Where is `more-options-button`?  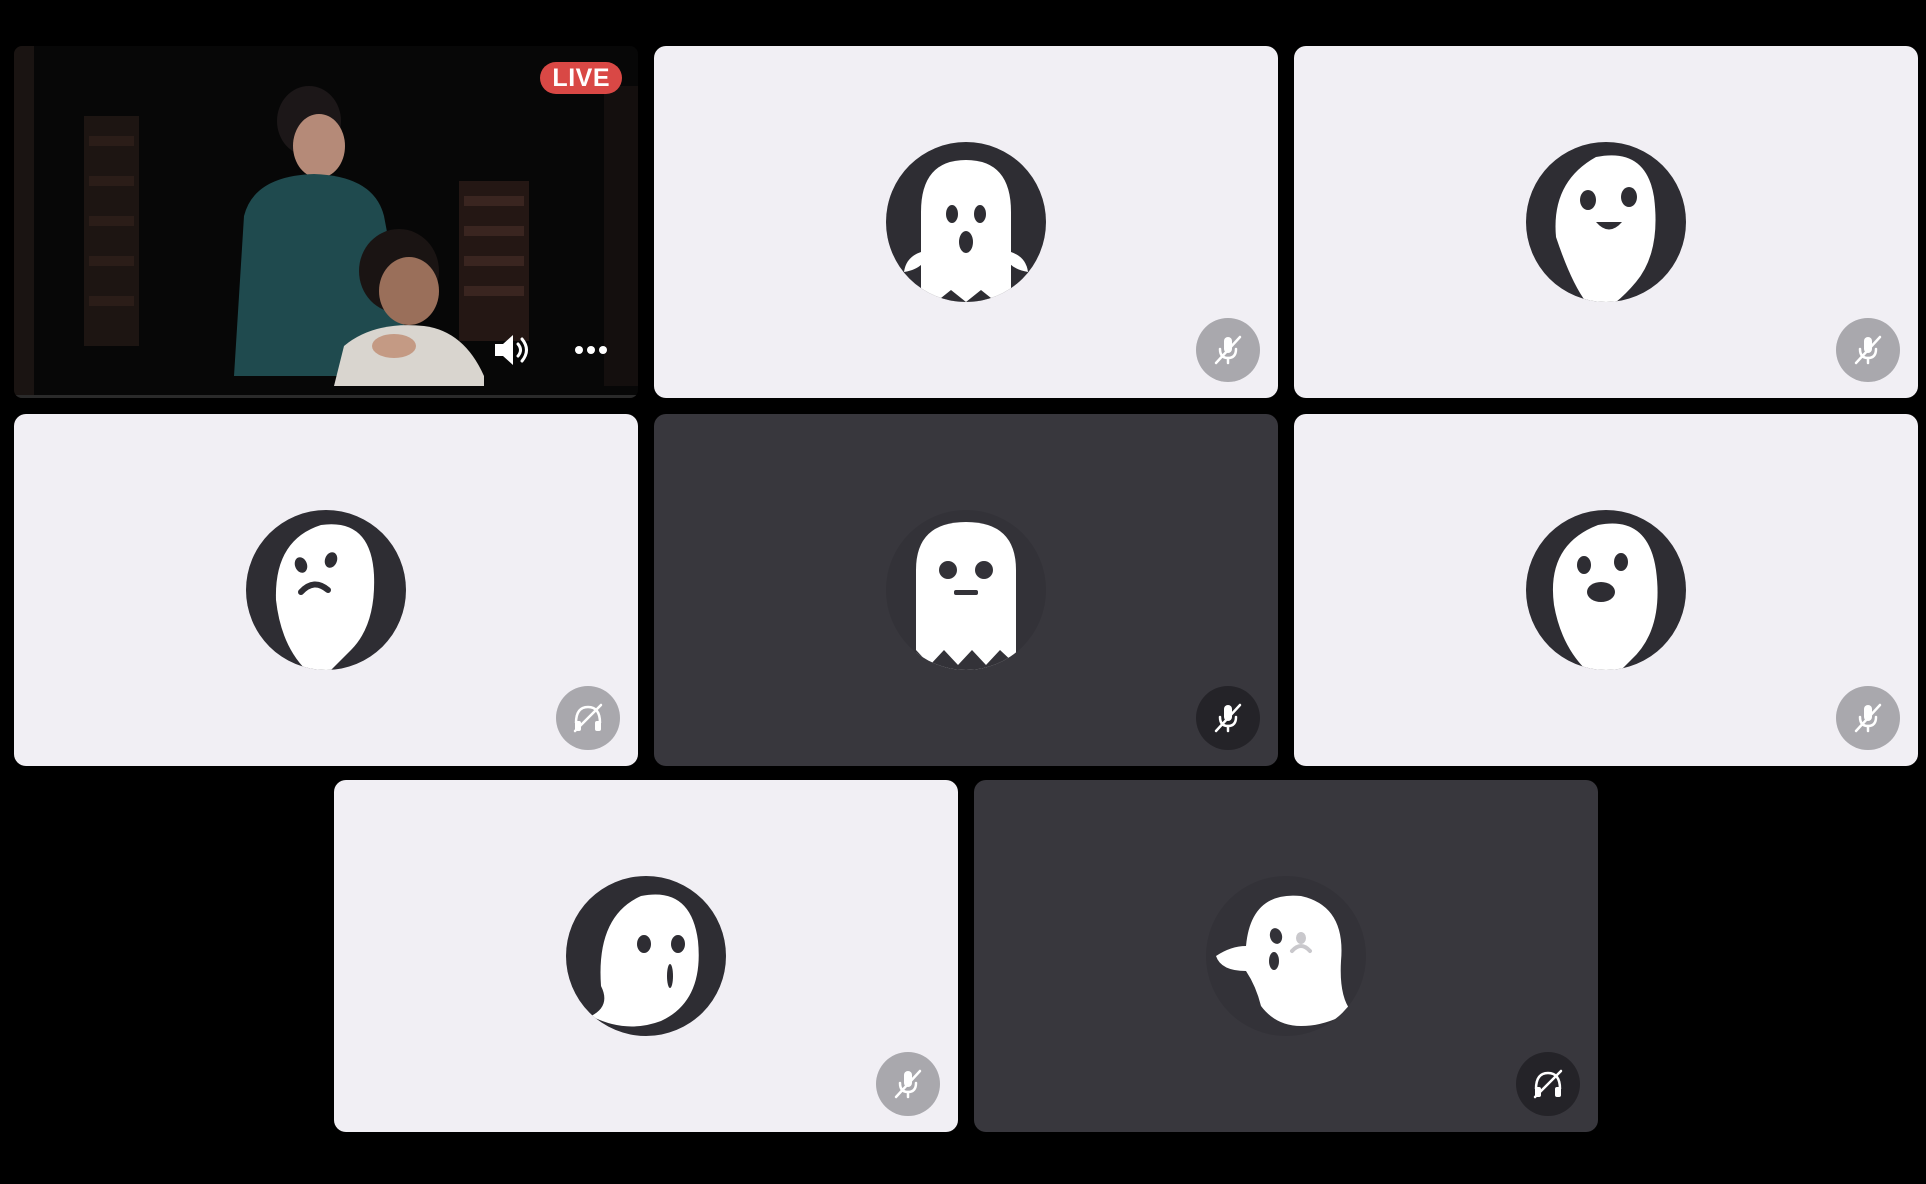 more-options-button is located at coordinates (591, 350).